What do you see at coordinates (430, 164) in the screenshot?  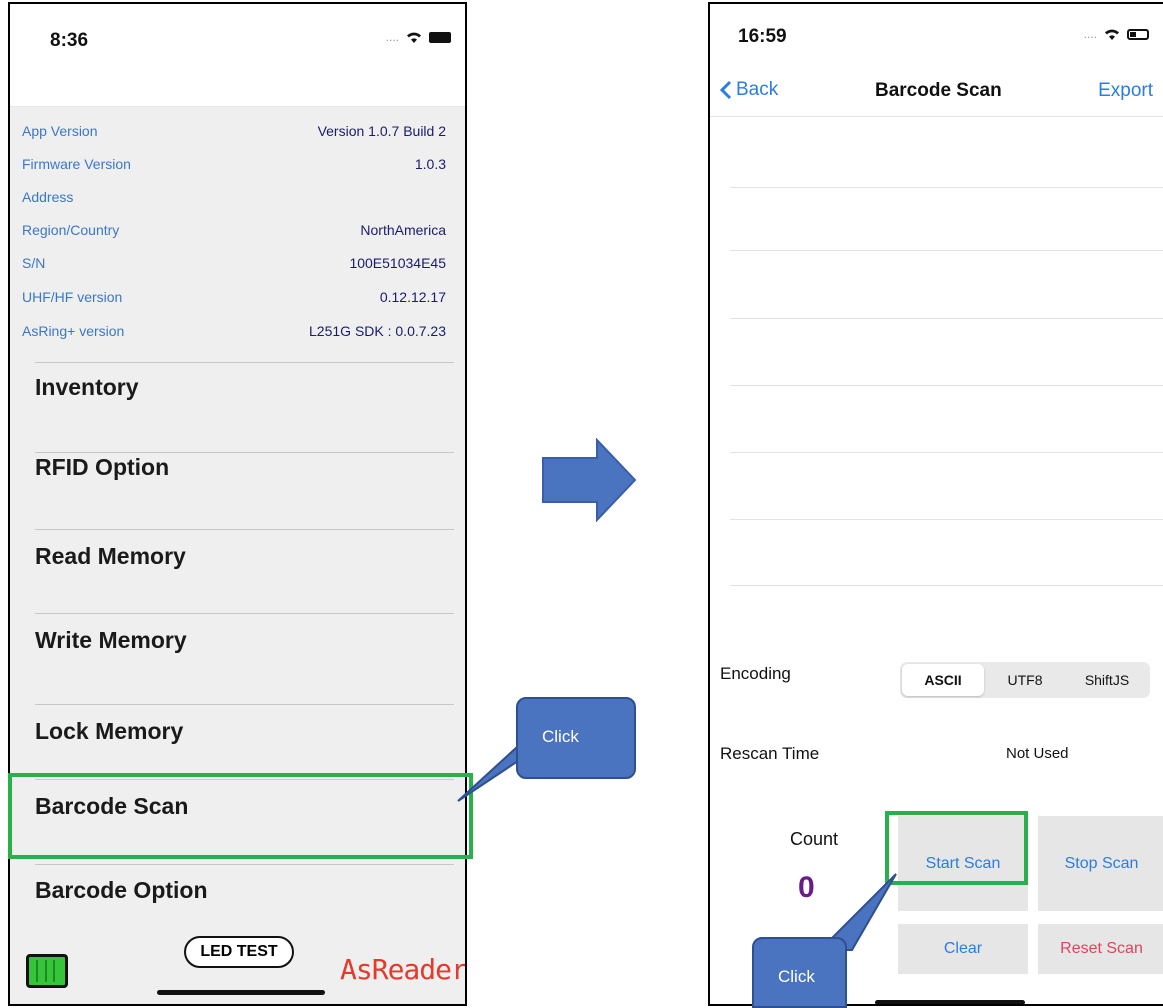 I see `info-value: 1.0.3` at bounding box center [430, 164].